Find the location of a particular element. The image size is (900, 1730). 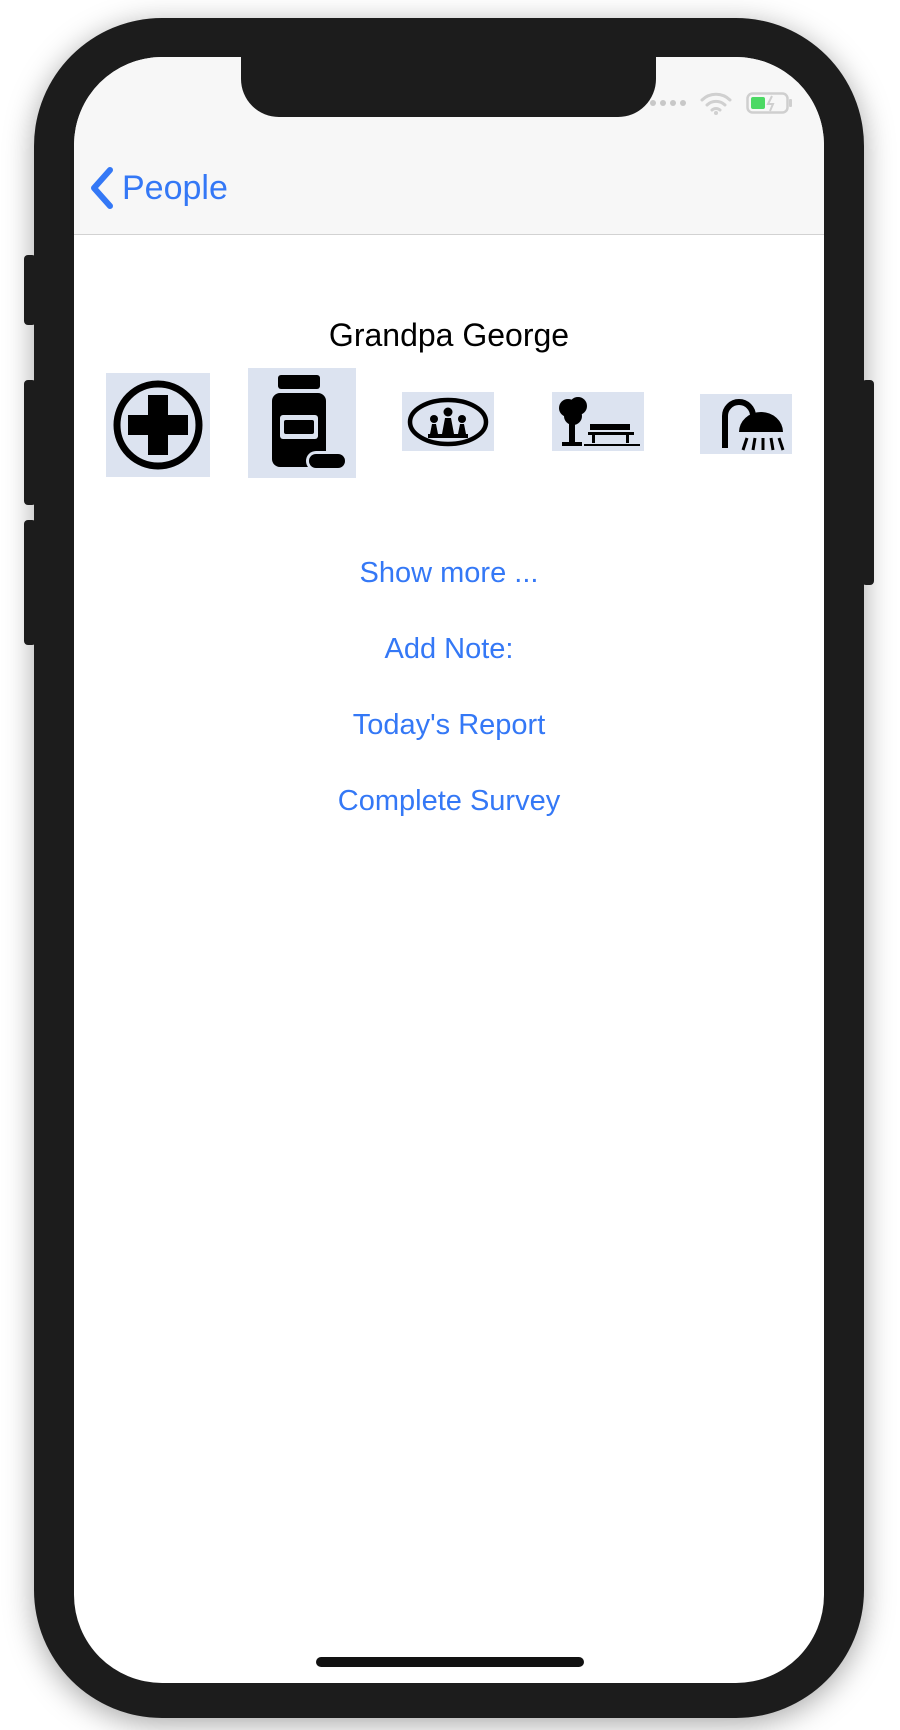

medical-cross-icon is located at coordinates (158, 425).